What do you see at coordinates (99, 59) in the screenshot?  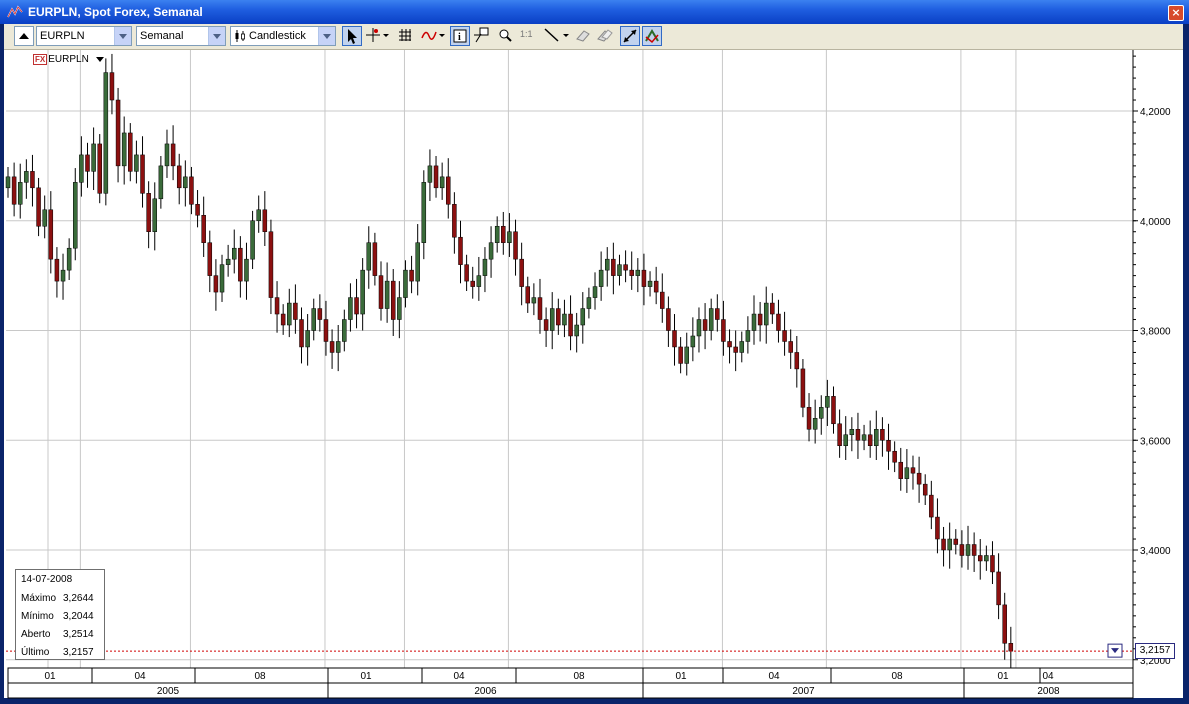 I see `chevron-down-icon` at bounding box center [99, 59].